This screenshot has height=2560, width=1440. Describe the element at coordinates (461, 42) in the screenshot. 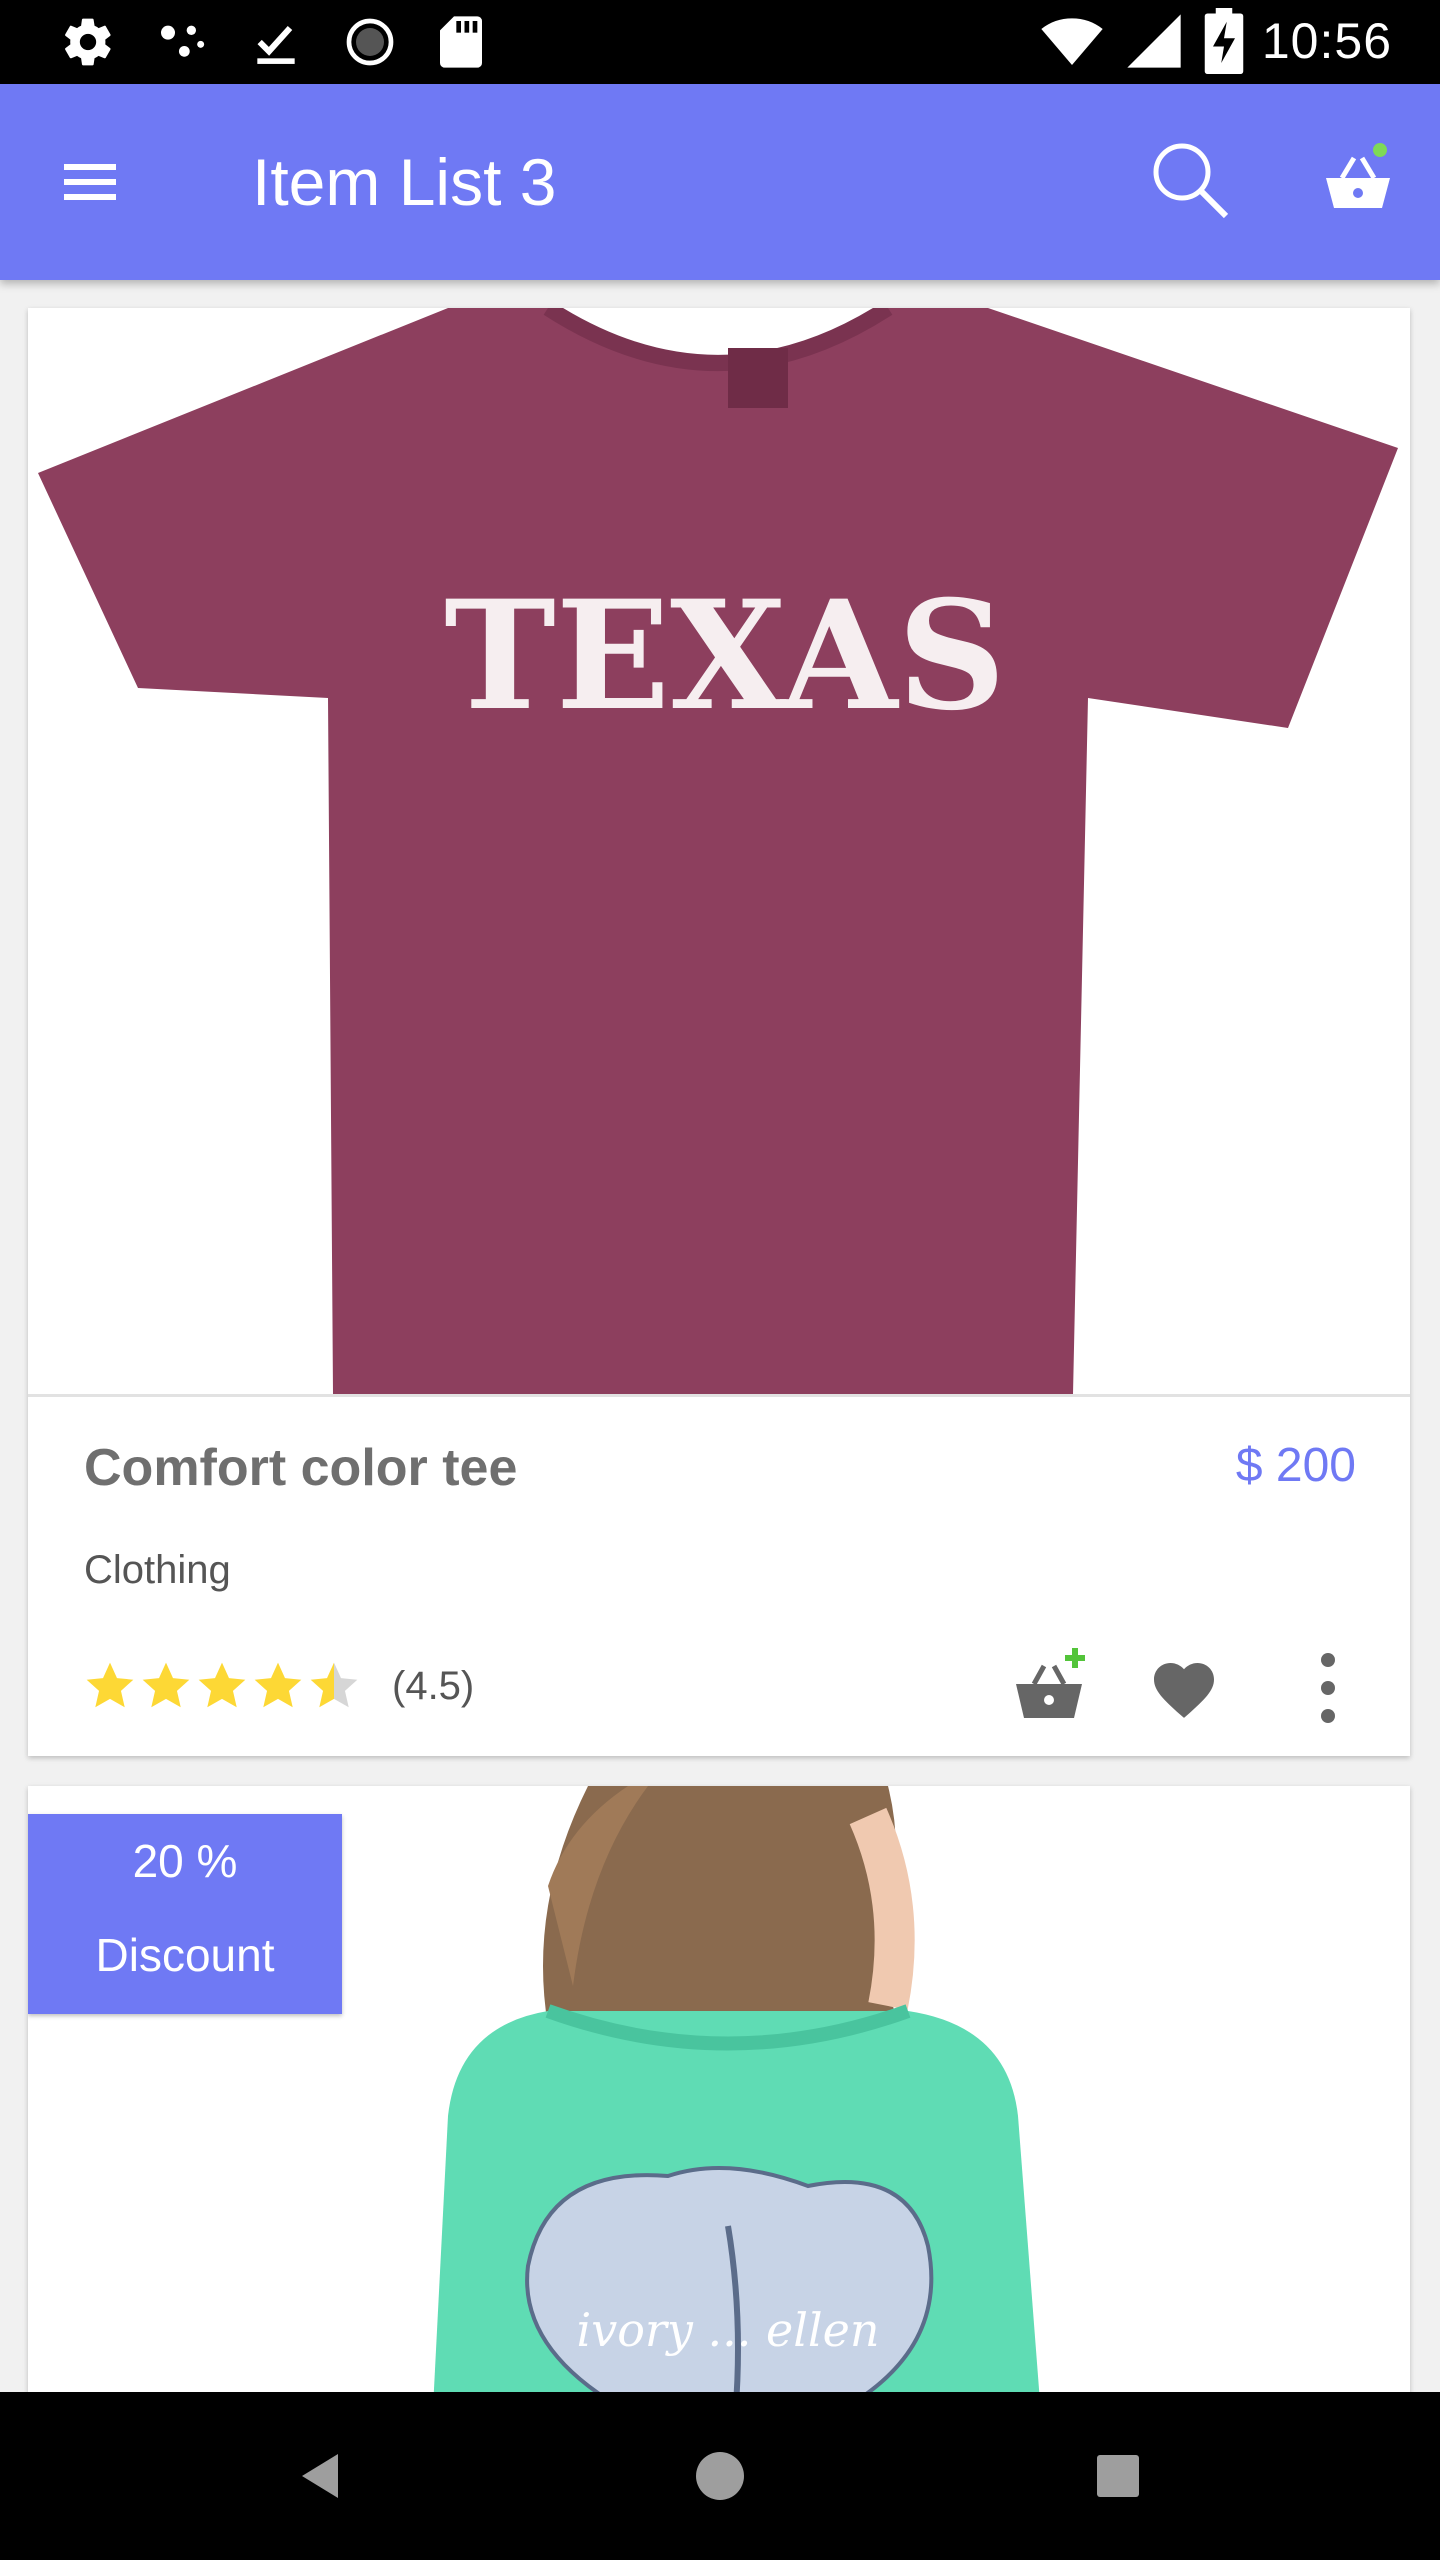

I see `sd-card-icon` at that location.